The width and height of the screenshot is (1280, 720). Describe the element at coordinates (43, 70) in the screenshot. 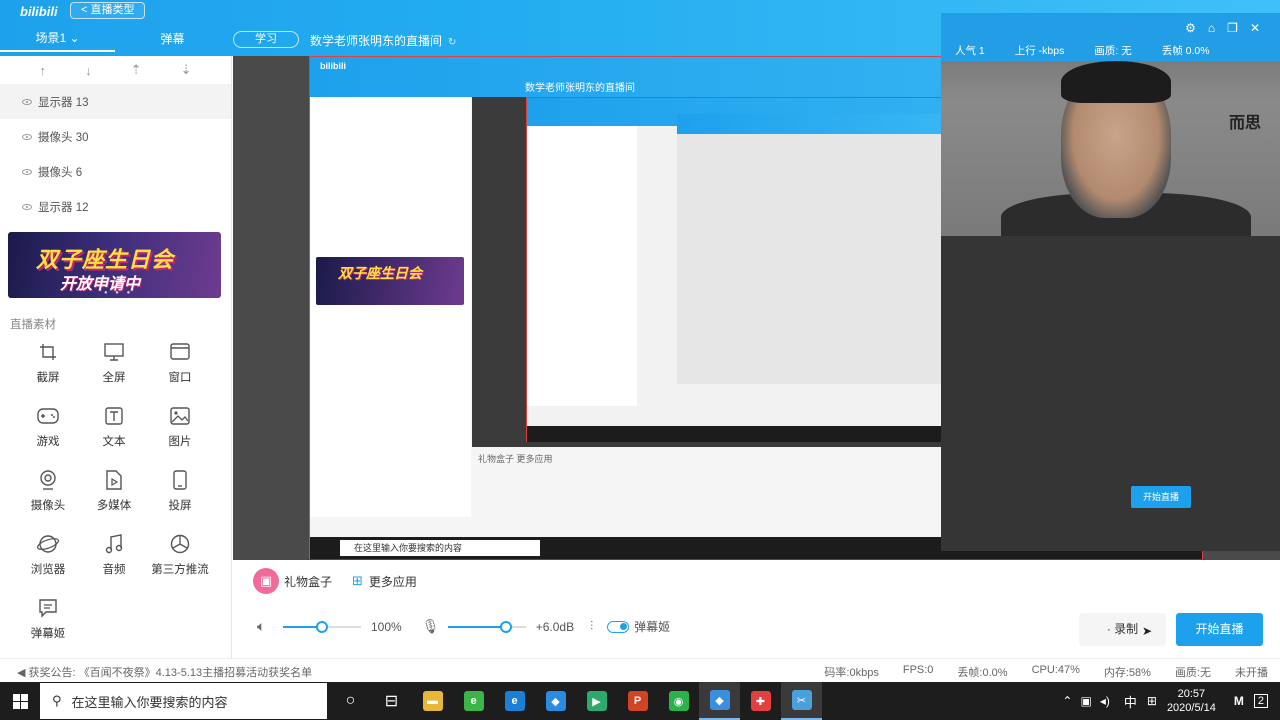

I see `move-up-icon: ↑` at that location.